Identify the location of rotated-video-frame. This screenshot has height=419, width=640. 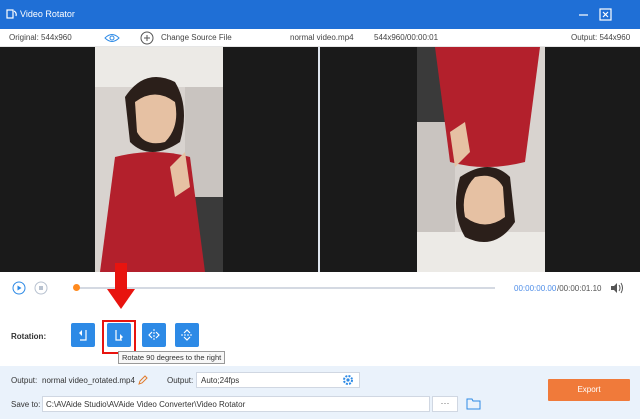
(481, 159).